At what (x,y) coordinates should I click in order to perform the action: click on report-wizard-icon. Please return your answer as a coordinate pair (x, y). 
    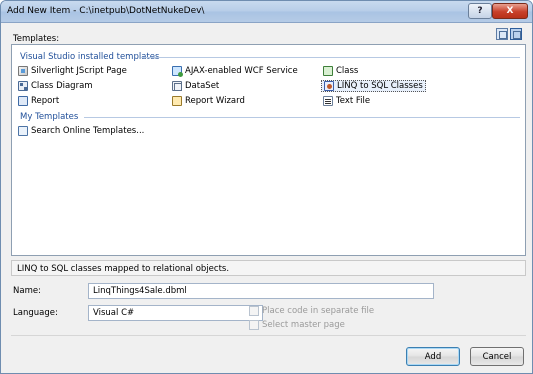
    Looking at the image, I should click on (177, 101).